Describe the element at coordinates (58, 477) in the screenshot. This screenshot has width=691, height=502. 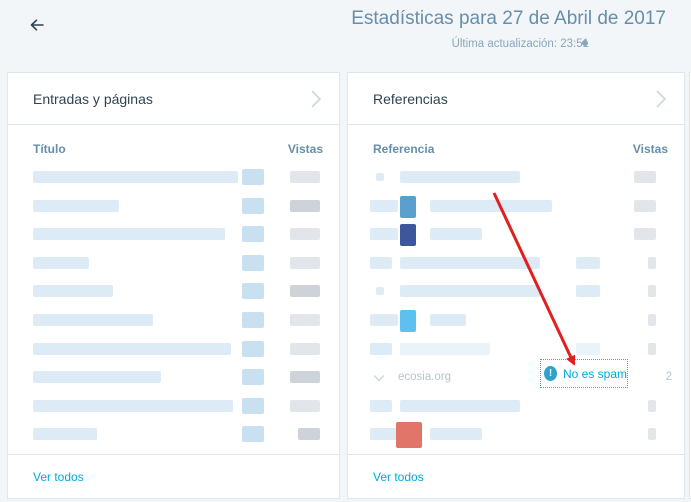
I see `view-all-posts-link: Ver todos` at that location.